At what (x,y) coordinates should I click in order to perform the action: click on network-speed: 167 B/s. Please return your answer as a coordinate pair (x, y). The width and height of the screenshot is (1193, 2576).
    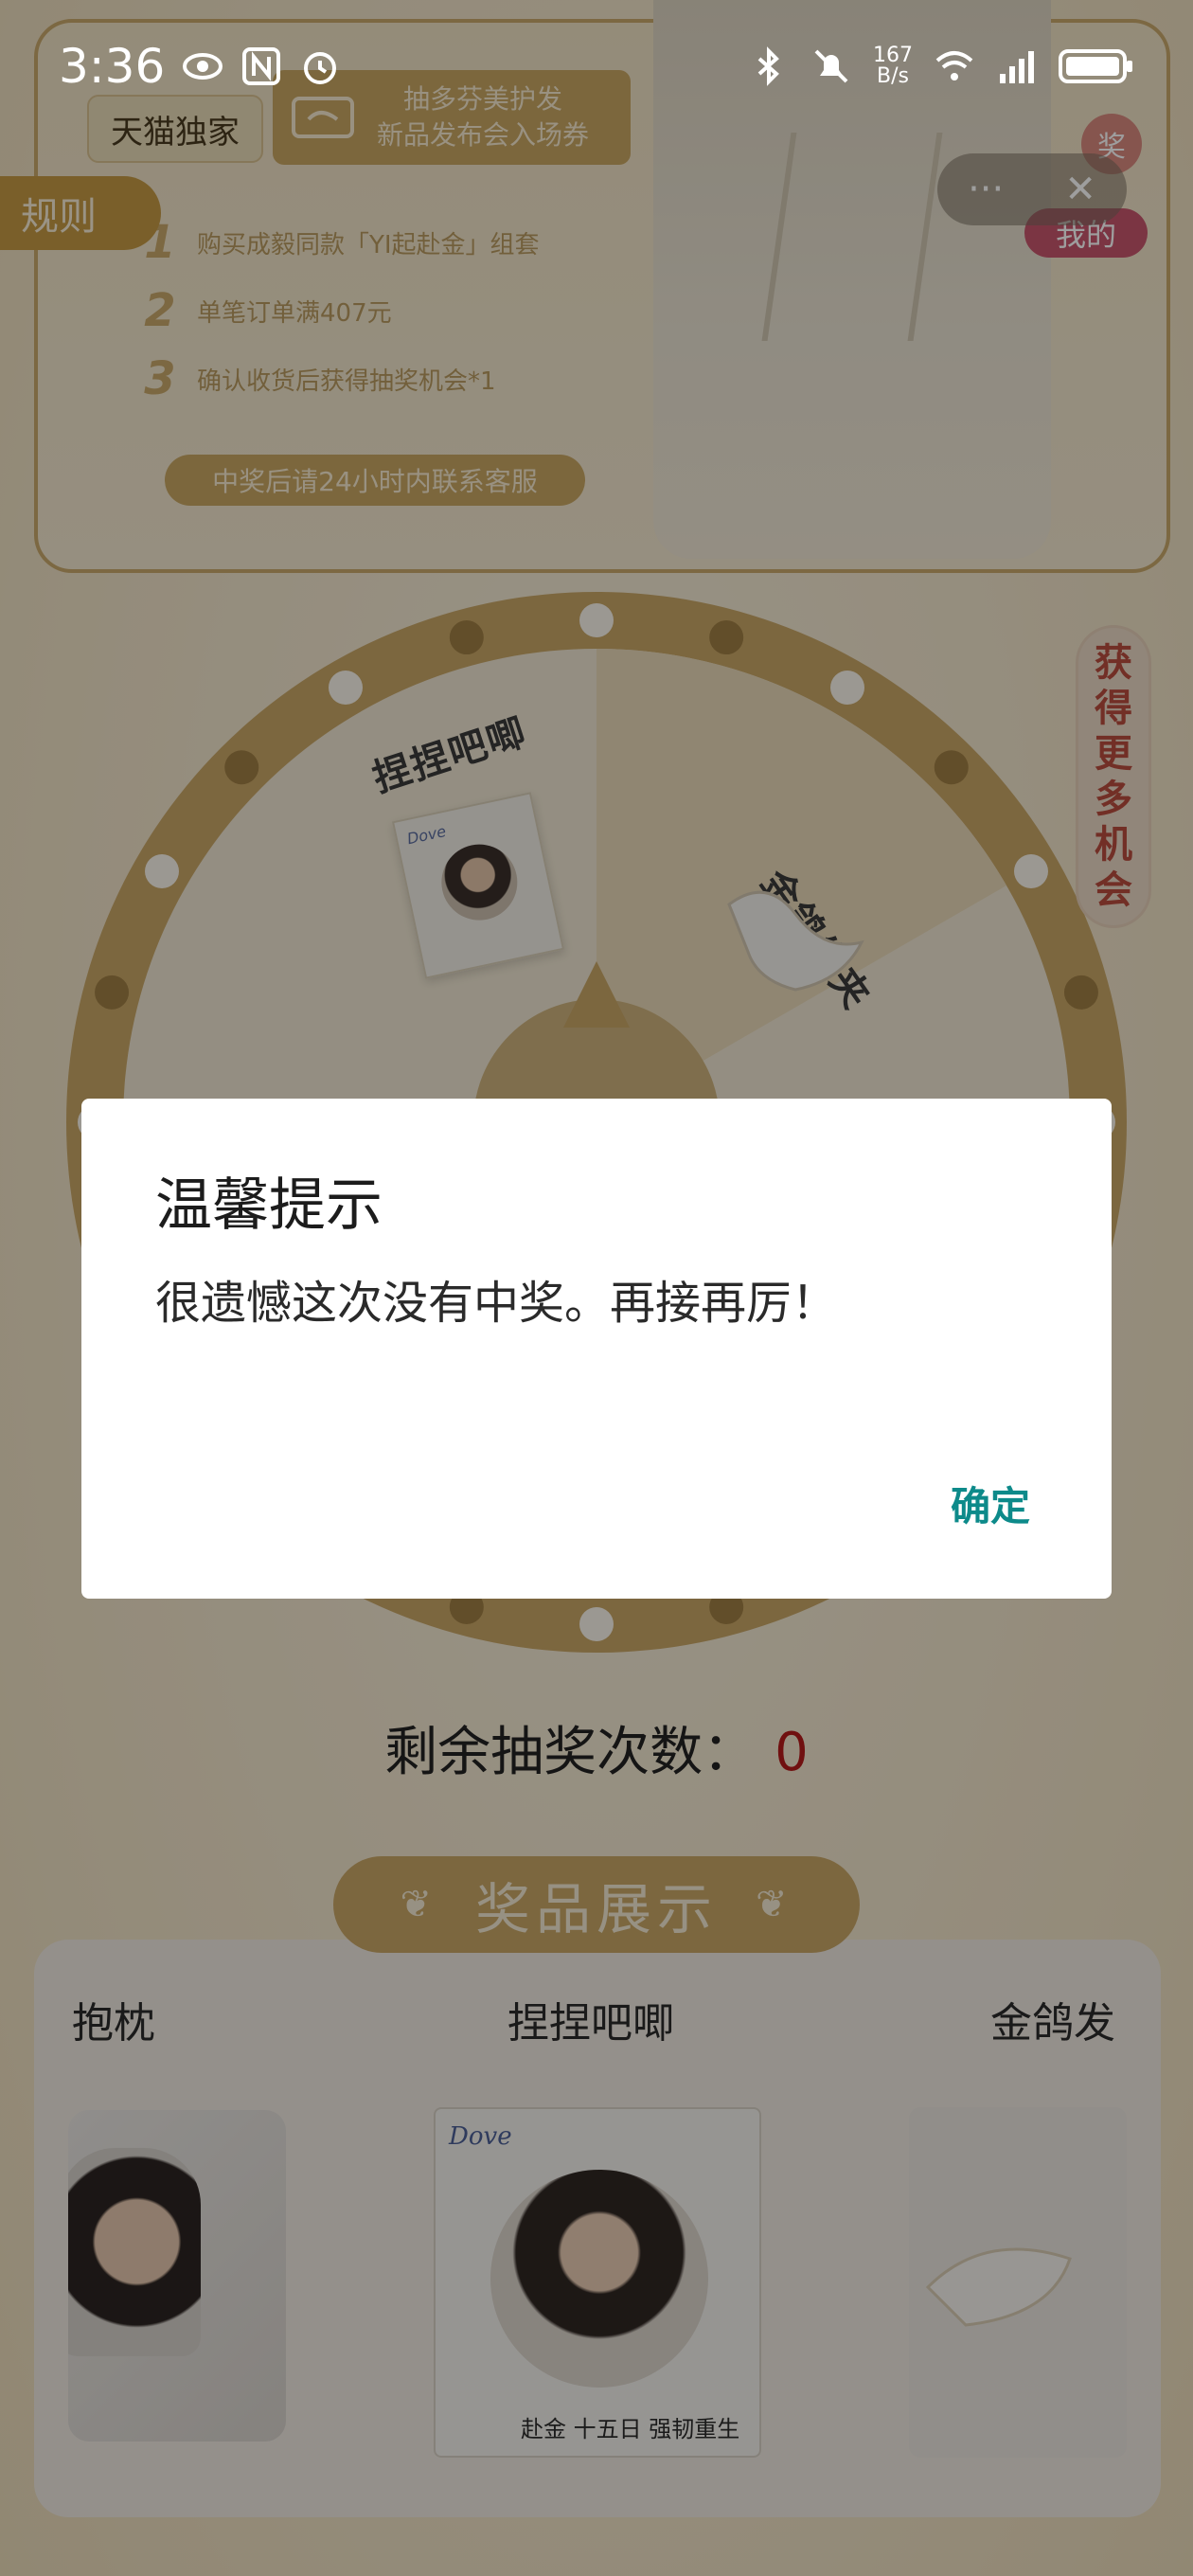
    Looking at the image, I should click on (893, 66).